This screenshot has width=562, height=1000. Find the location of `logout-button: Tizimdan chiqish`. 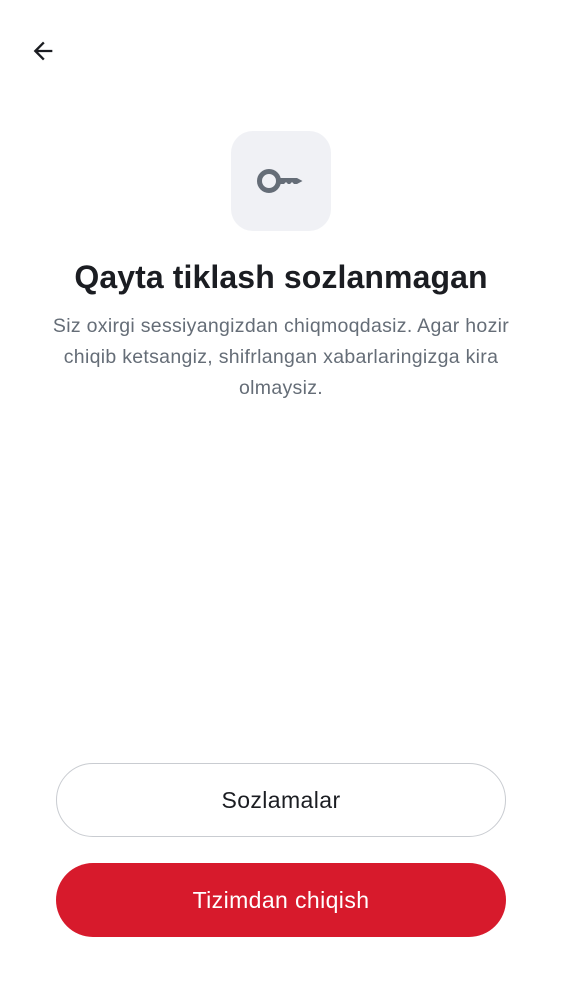

logout-button: Tizimdan chiqish is located at coordinates (281, 900).